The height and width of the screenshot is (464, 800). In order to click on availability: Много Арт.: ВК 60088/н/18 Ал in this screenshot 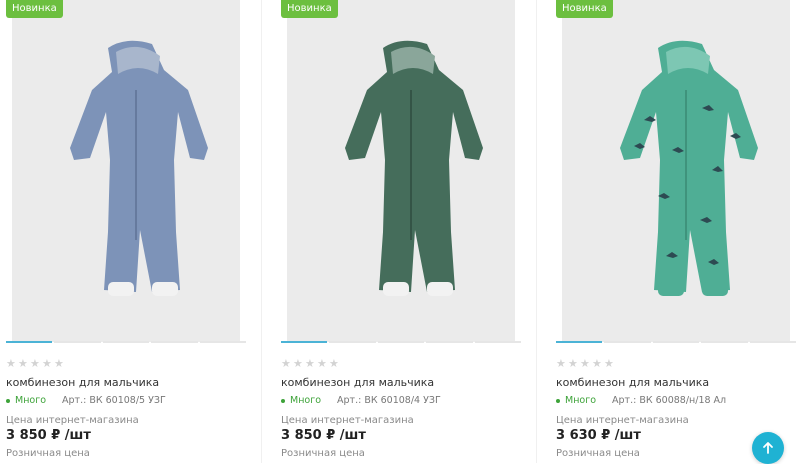, I will do `click(641, 400)`.